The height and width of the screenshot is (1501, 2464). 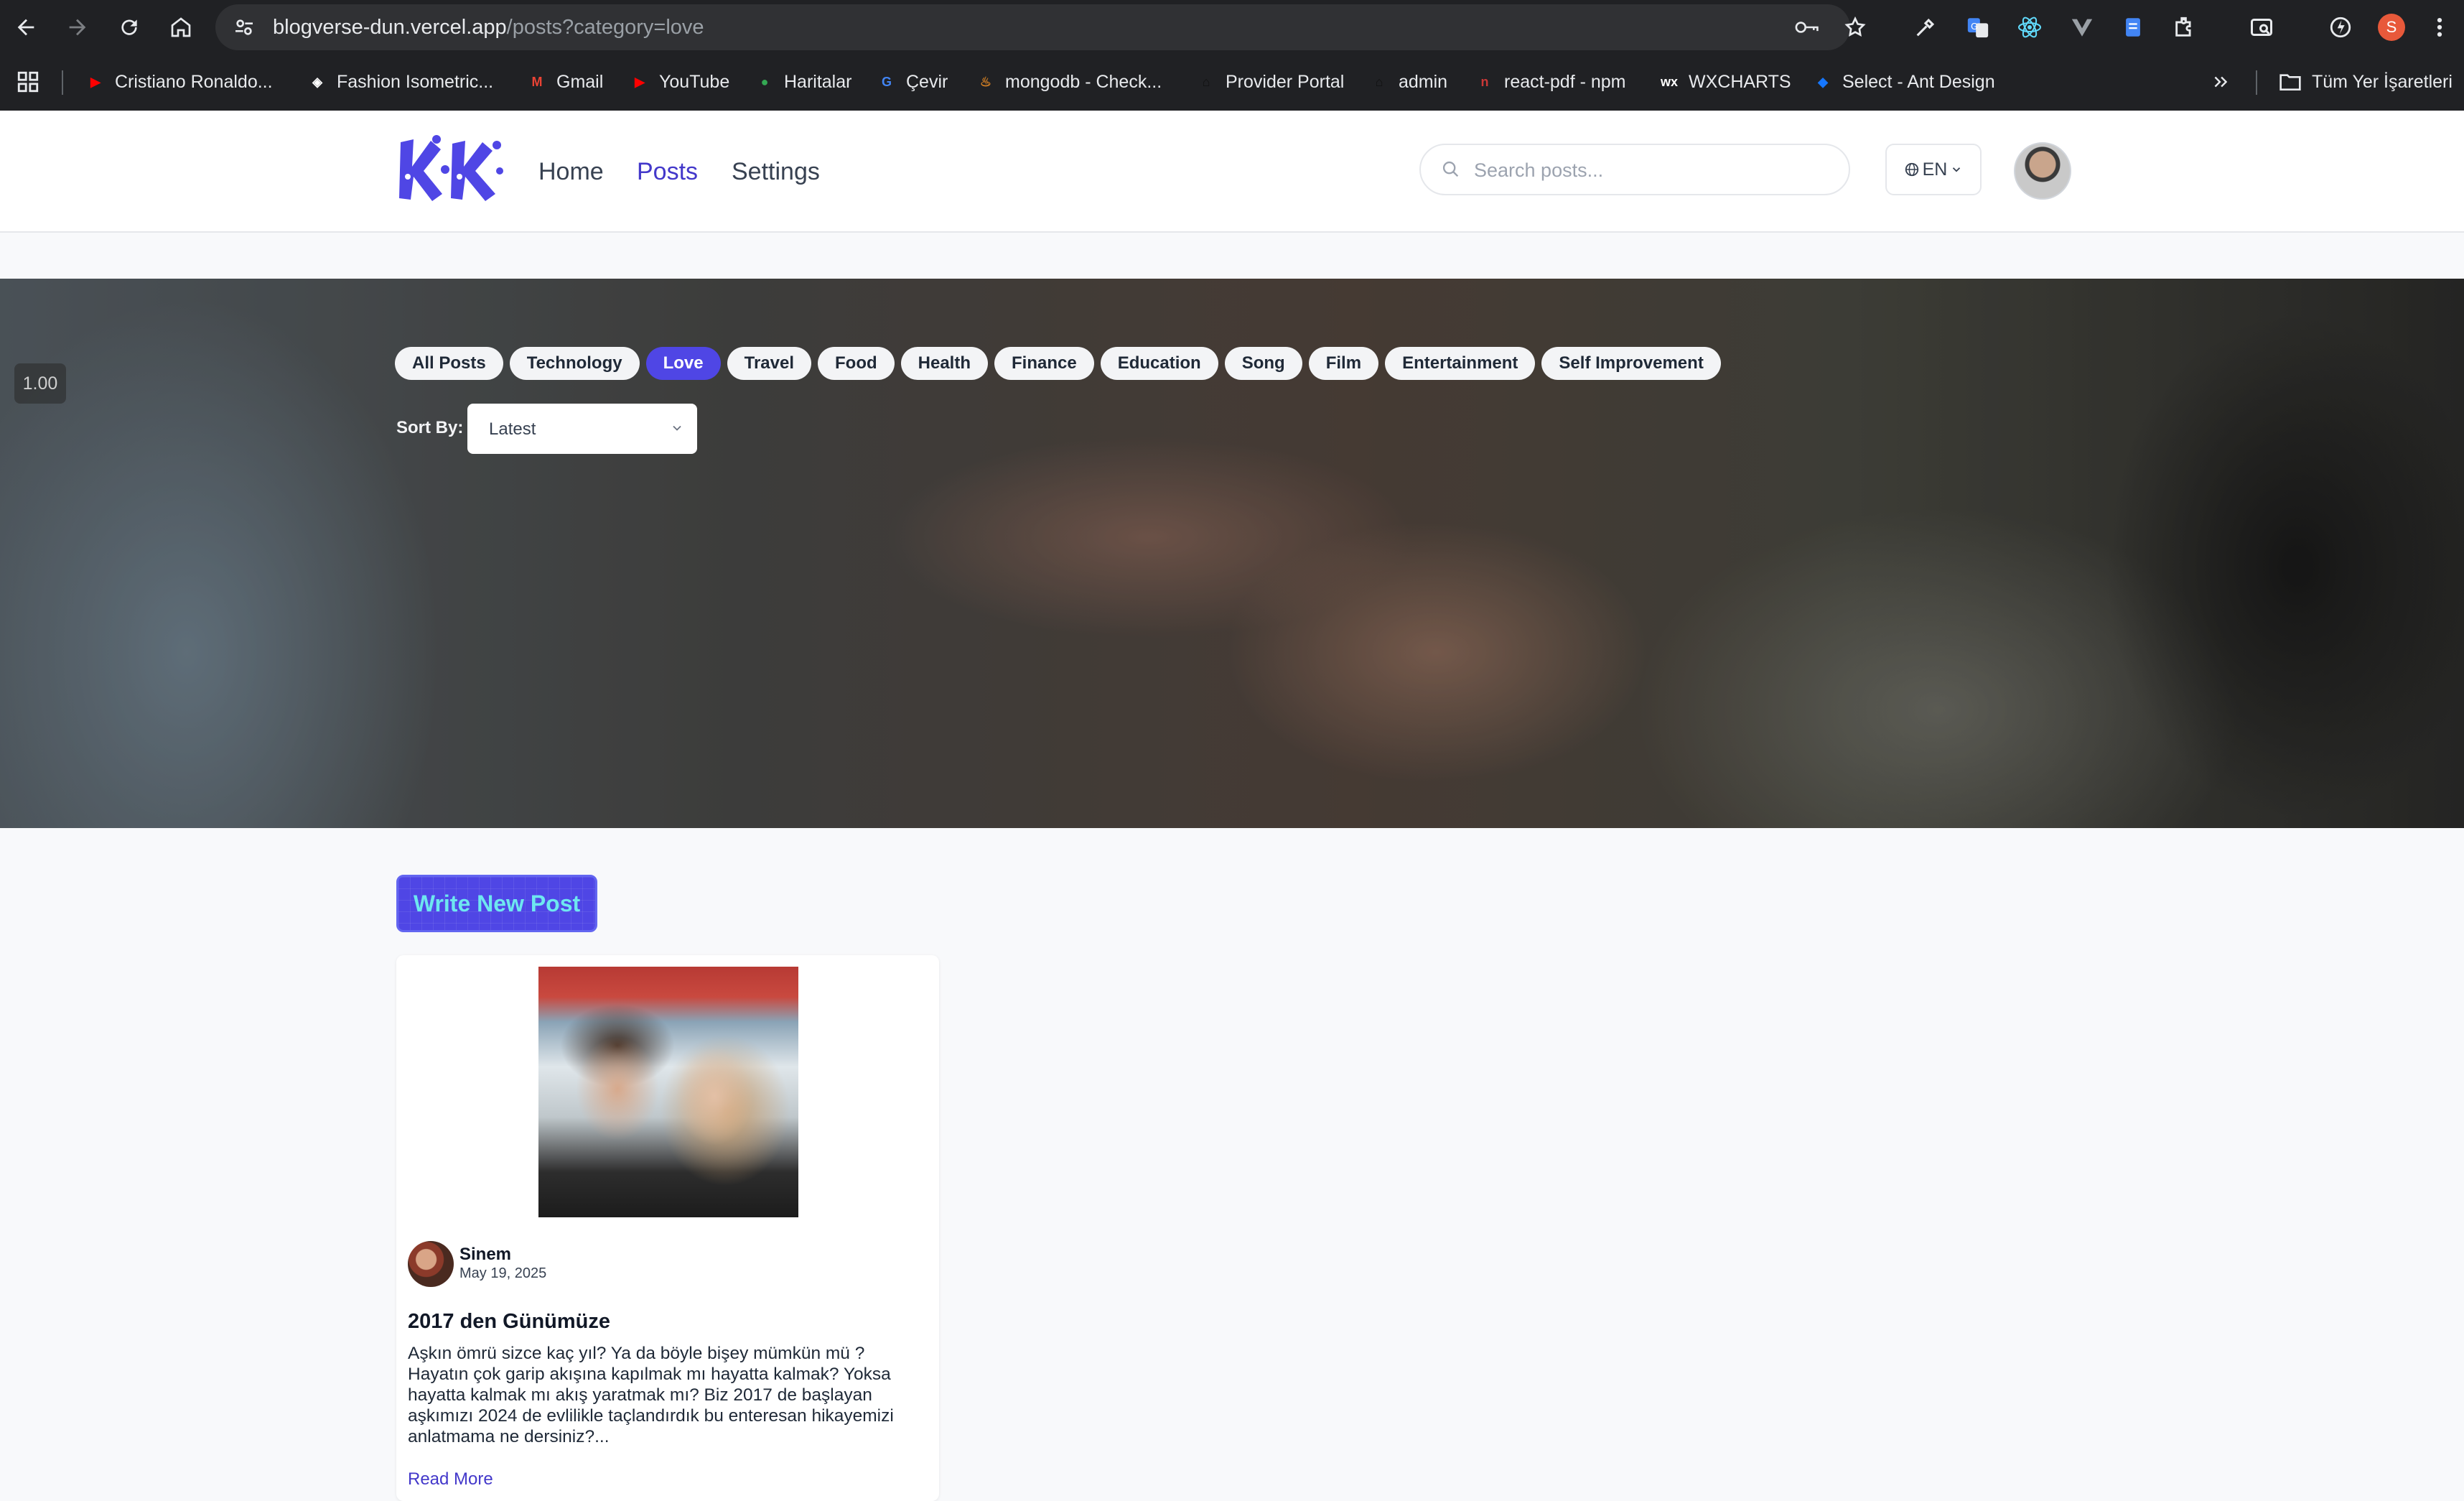 I want to click on forward-icon, so click(x=77, y=27).